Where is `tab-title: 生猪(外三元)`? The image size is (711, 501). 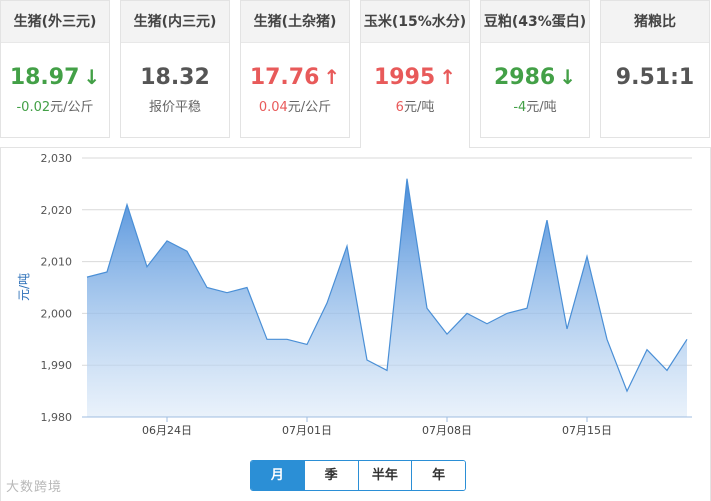
tab-title: 生猪(外三元) is located at coordinates (55, 22).